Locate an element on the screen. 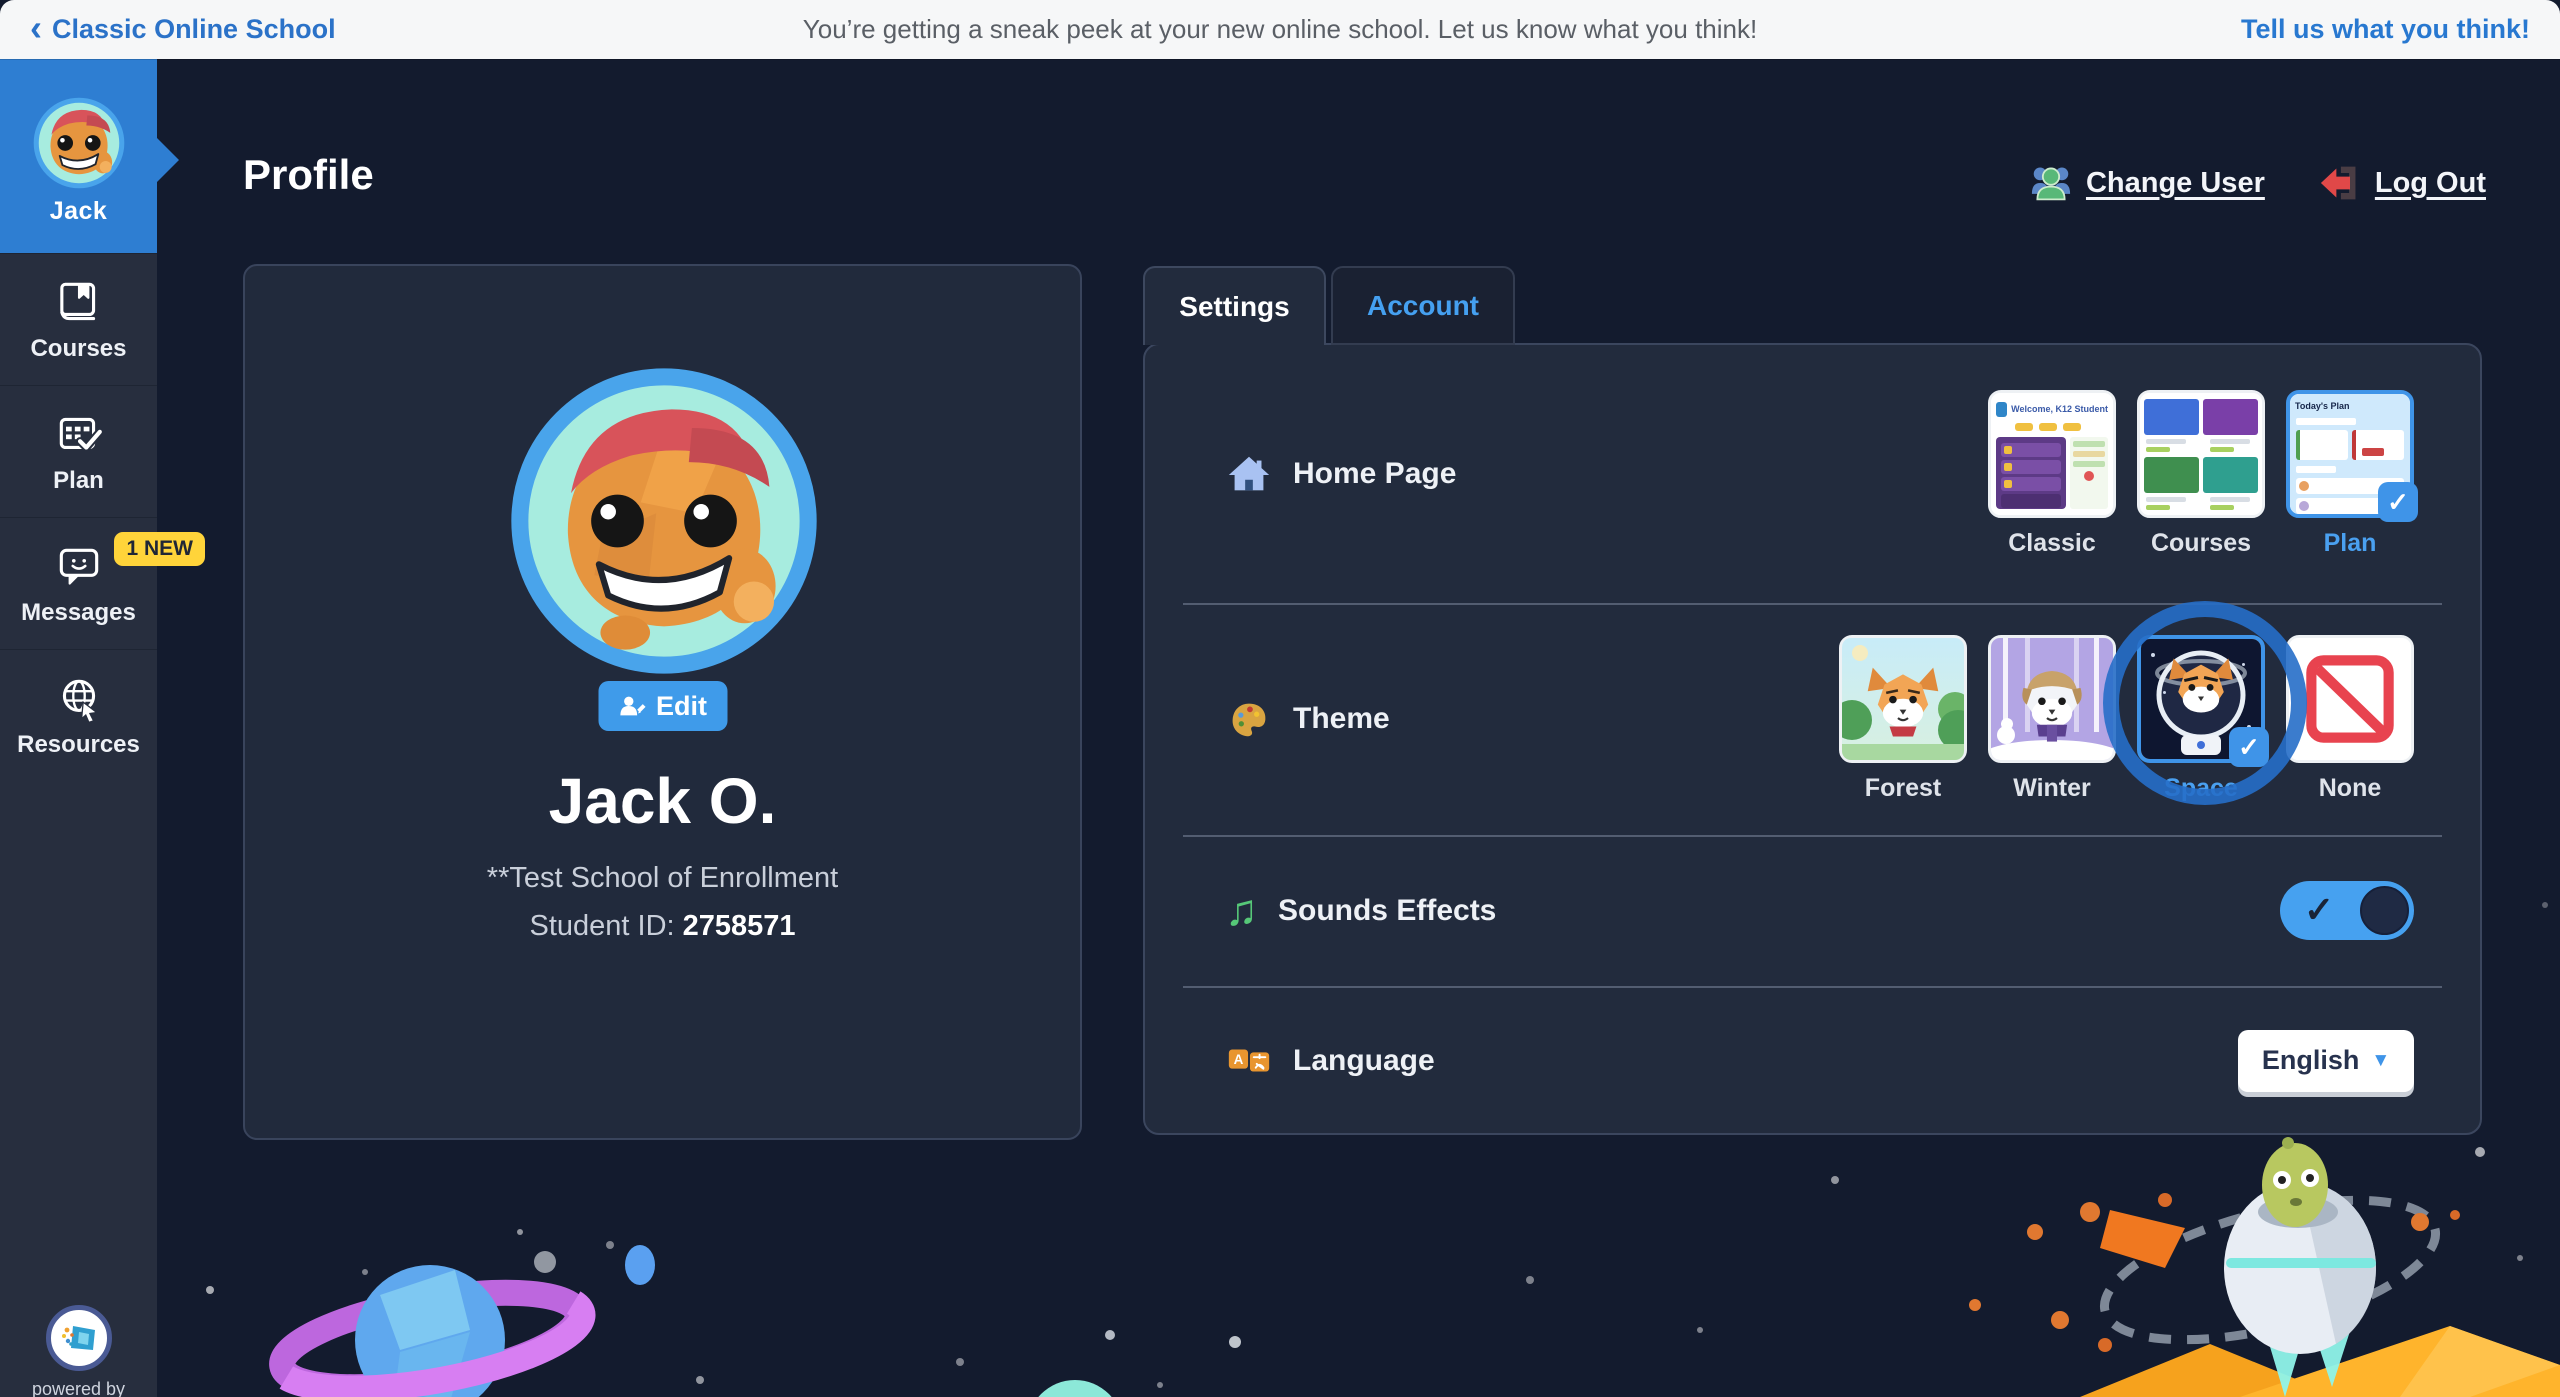 The image size is (2560, 1397). user-edit-icon is located at coordinates (632, 706).